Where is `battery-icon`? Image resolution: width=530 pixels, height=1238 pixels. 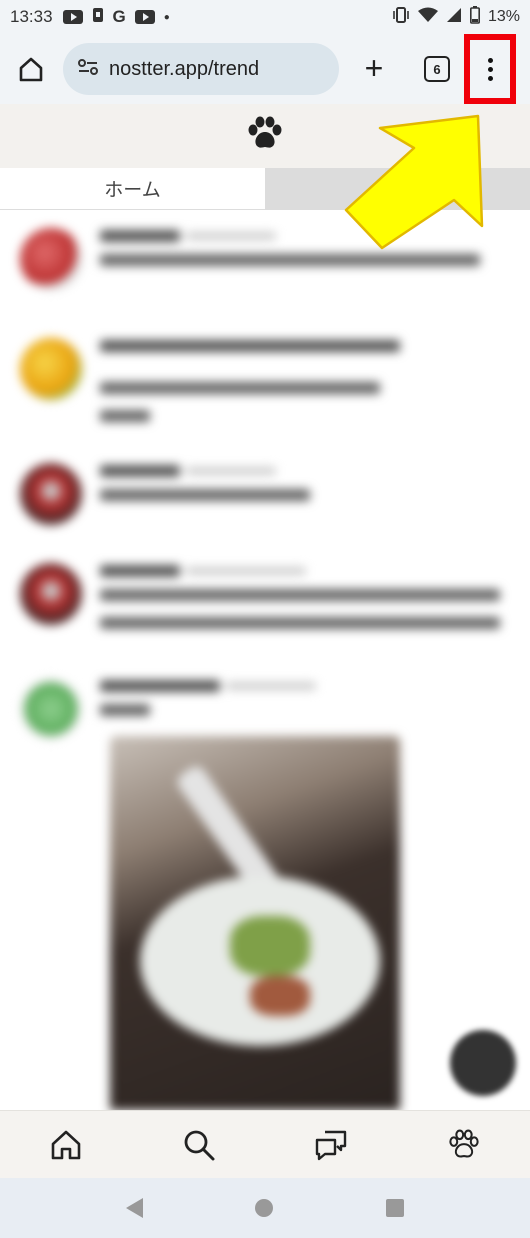 battery-icon is located at coordinates (474, 17).